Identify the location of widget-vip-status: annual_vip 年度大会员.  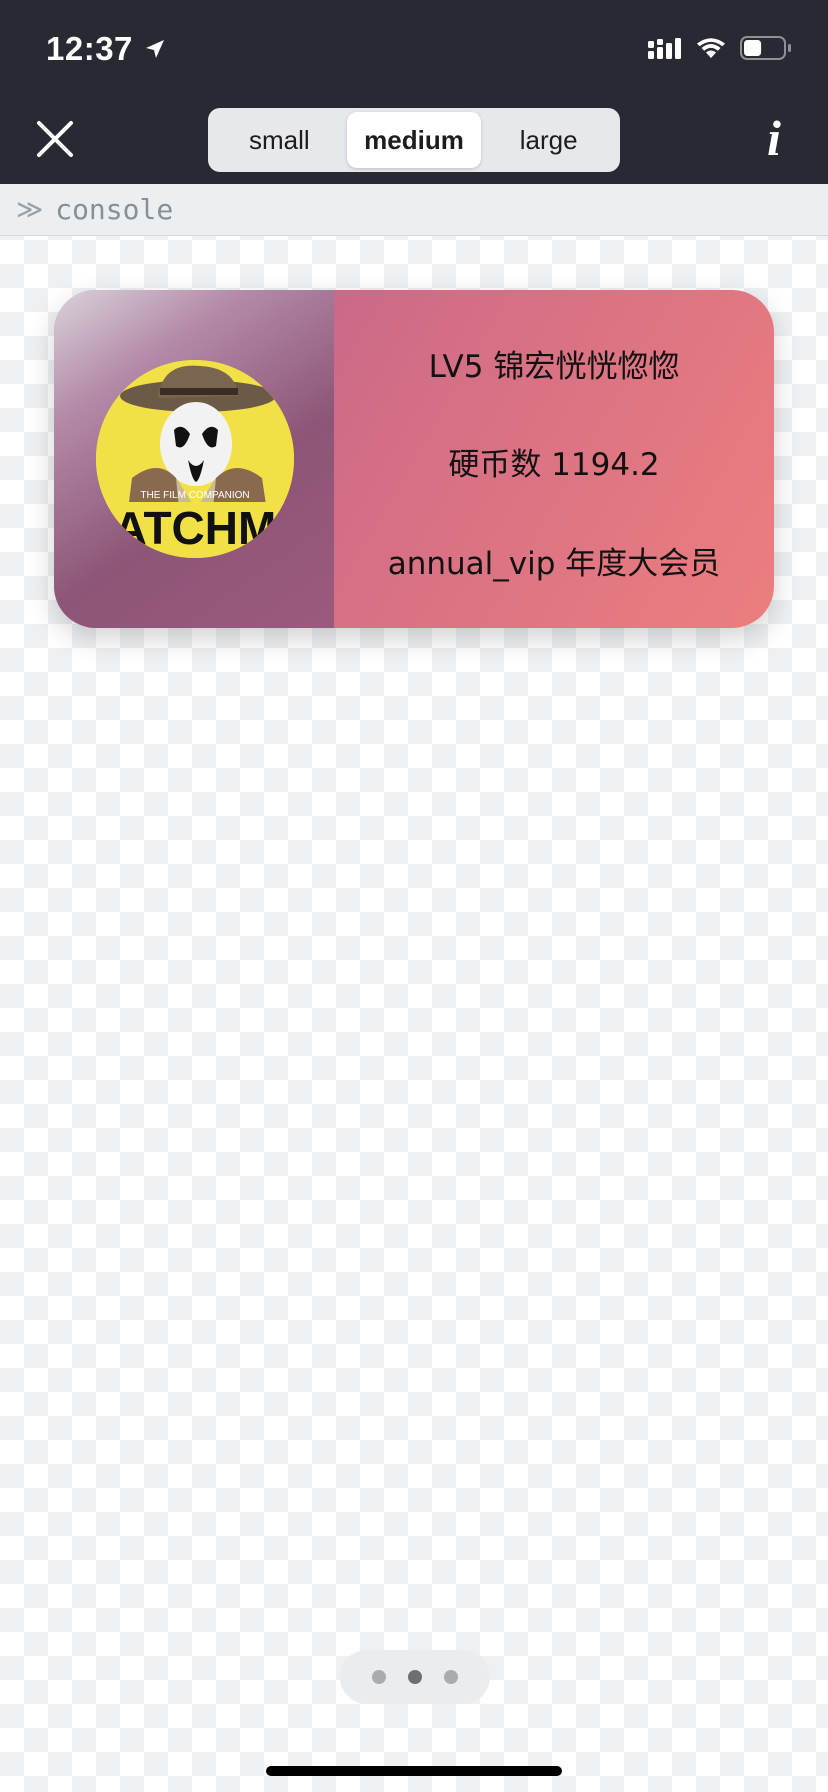
(554, 564).